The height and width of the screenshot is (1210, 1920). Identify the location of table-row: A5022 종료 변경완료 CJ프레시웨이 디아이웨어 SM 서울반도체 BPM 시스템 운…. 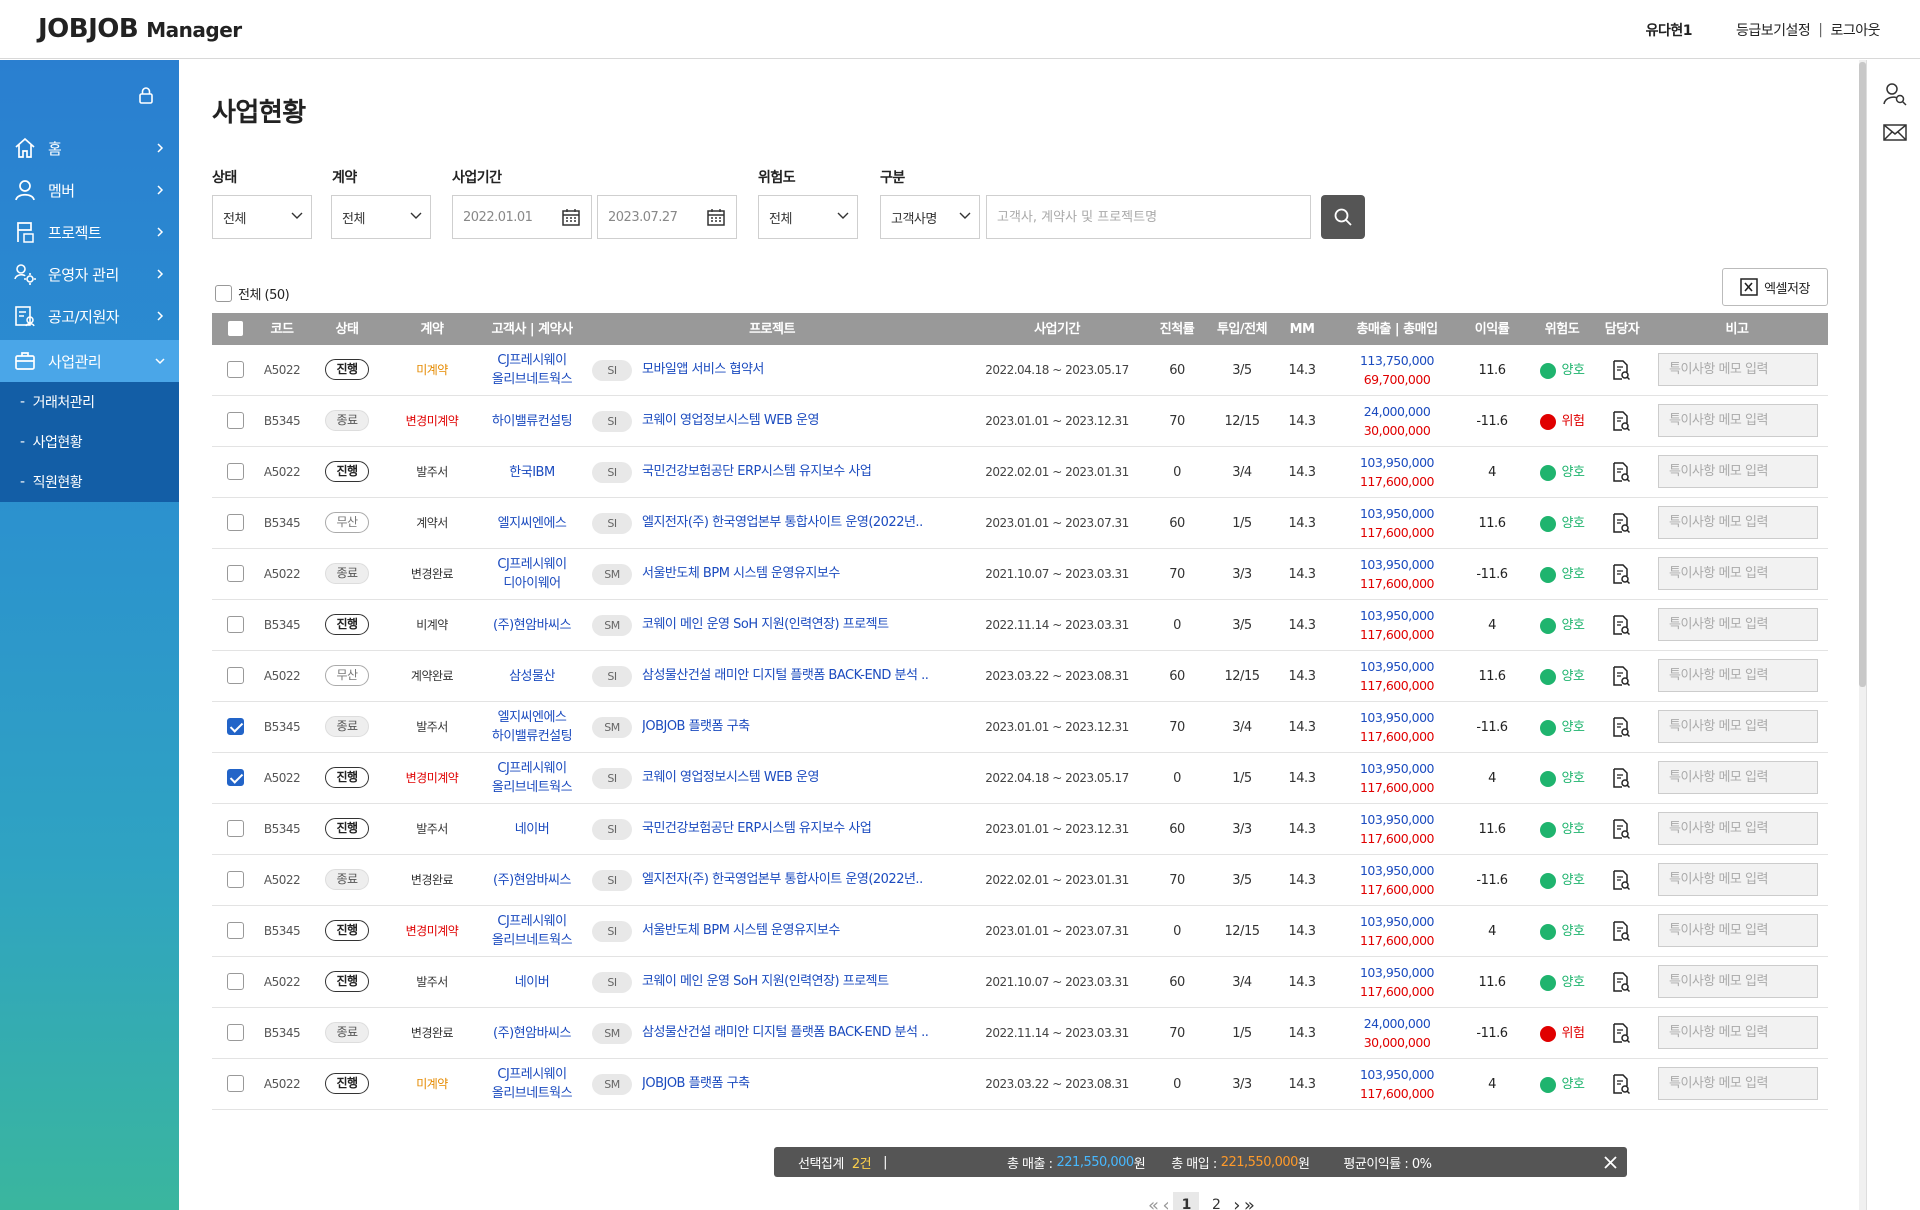
(1020, 574).